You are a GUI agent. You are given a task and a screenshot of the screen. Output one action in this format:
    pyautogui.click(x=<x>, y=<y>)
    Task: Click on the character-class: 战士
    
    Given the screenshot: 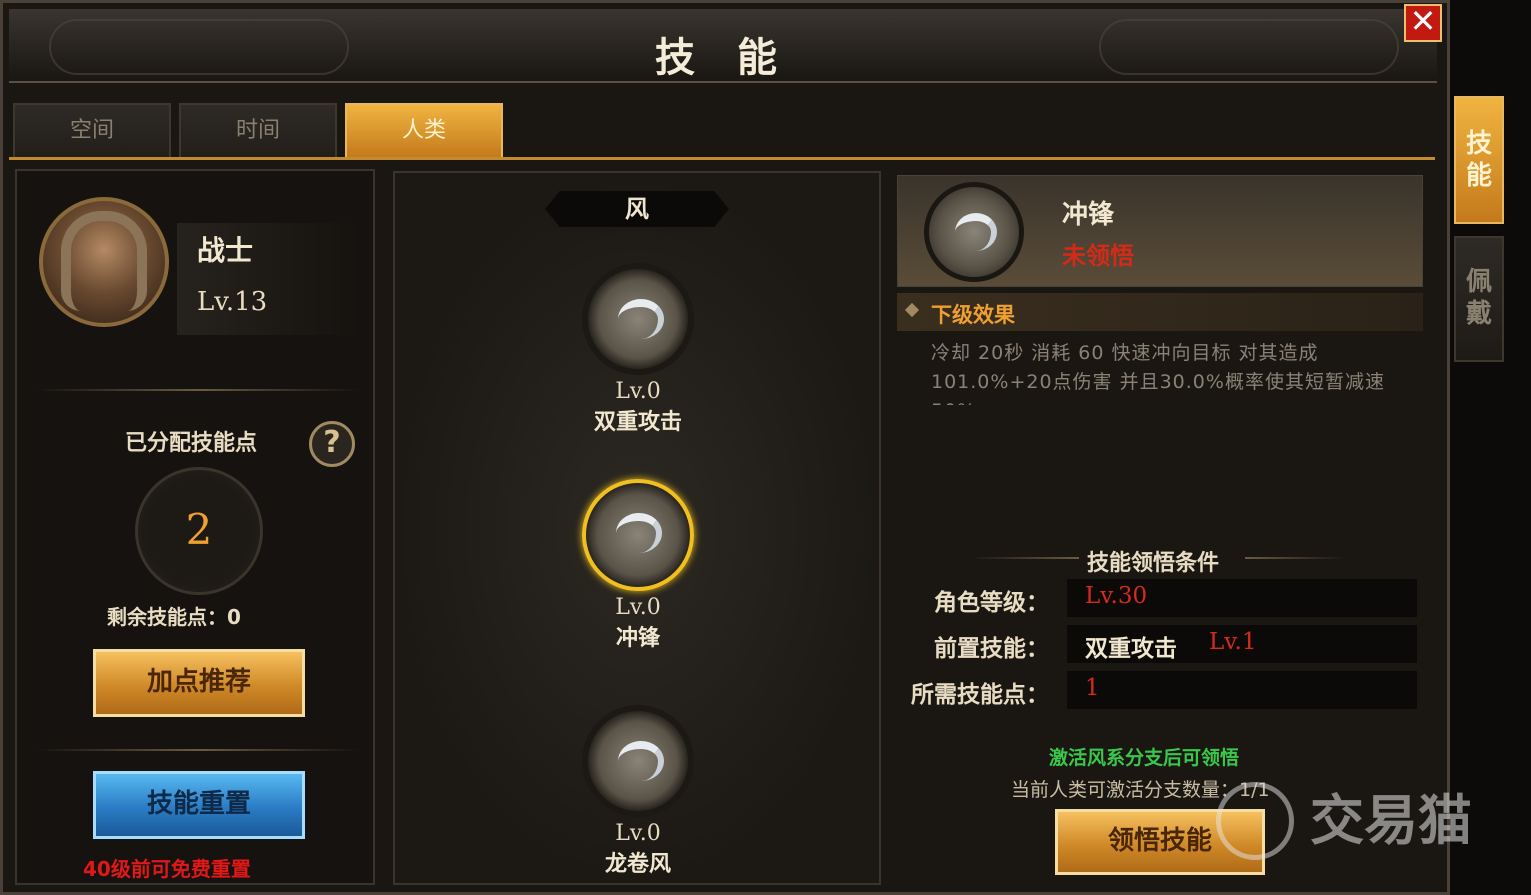 What is the action you would take?
    pyautogui.click(x=225, y=250)
    